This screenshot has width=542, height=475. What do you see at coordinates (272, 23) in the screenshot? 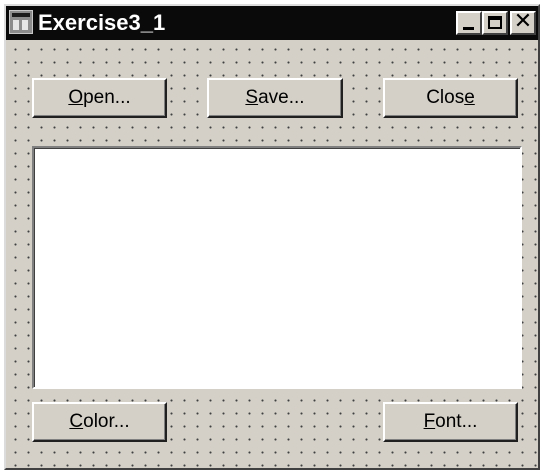
I see `title-bar: Exercise3_1 ✕` at bounding box center [272, 23].